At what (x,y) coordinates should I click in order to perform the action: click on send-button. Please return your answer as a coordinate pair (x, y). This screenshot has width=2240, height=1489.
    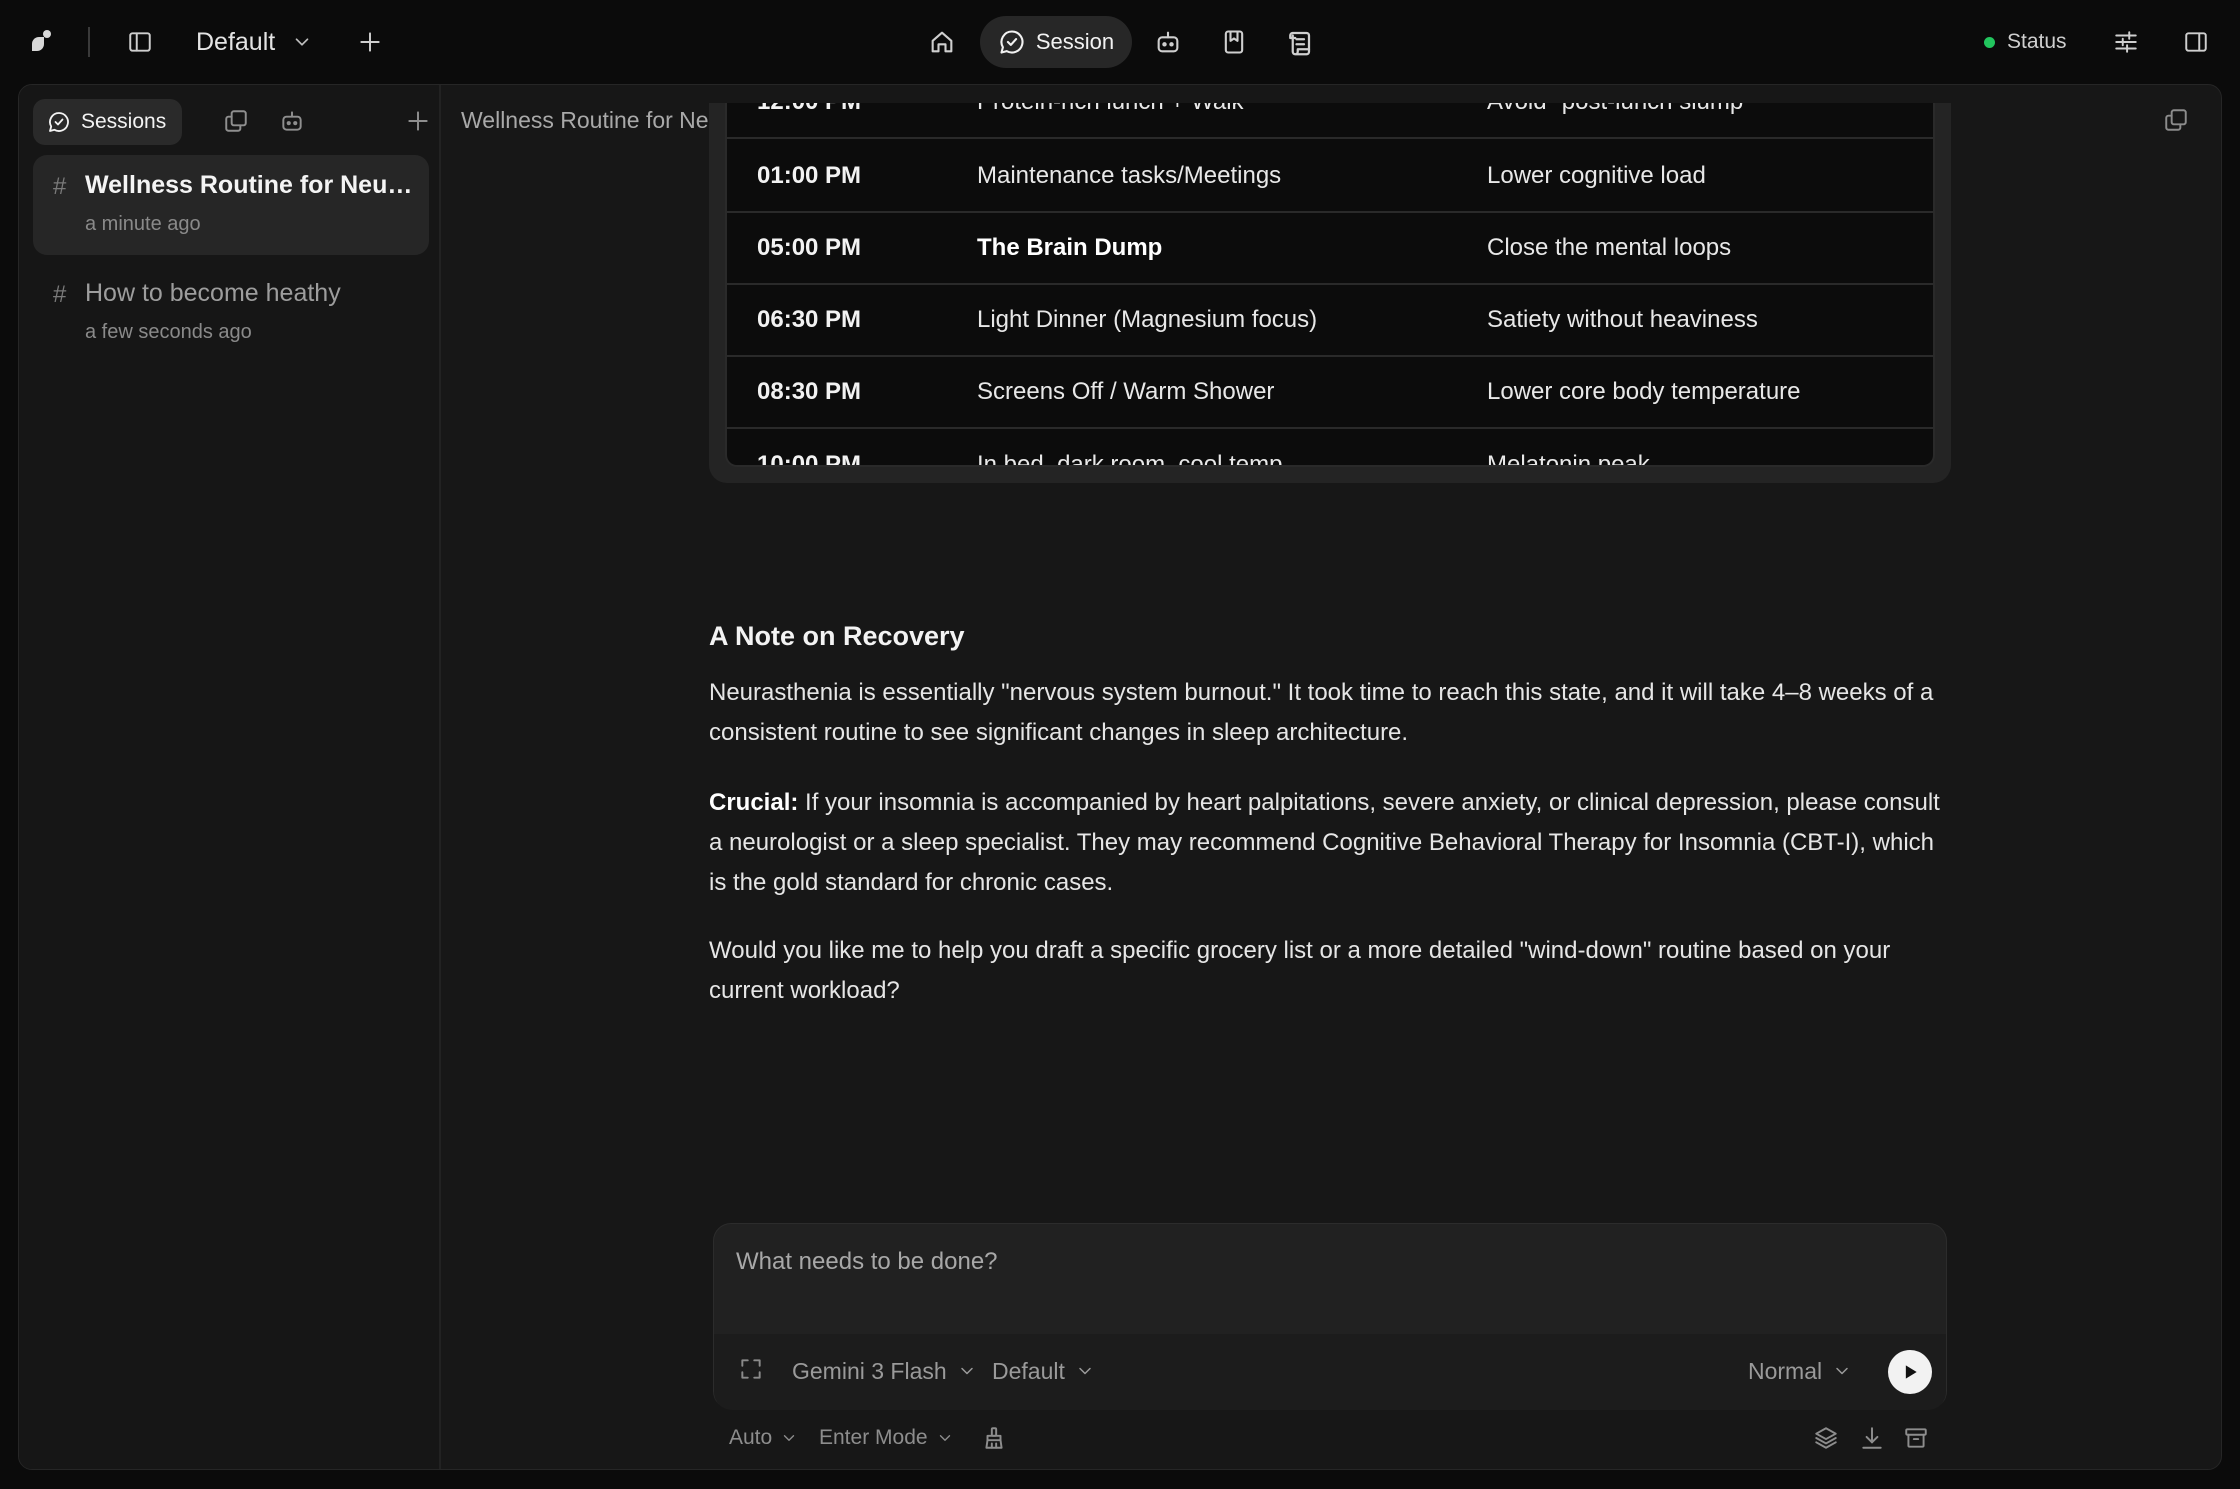
    Looking at the image, I should click on (1910, 1372).